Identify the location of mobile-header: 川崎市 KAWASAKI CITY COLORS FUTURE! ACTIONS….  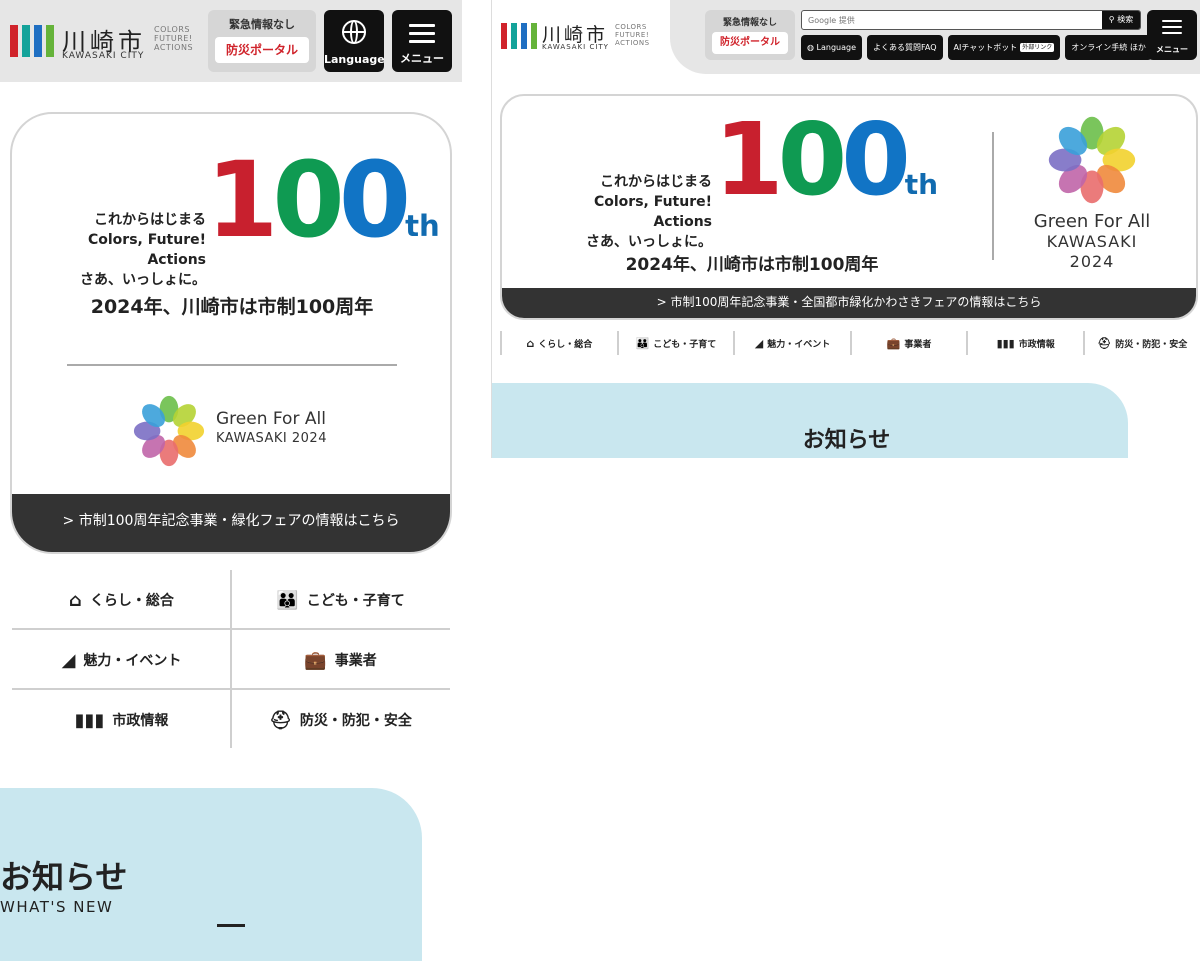
(231, 41).